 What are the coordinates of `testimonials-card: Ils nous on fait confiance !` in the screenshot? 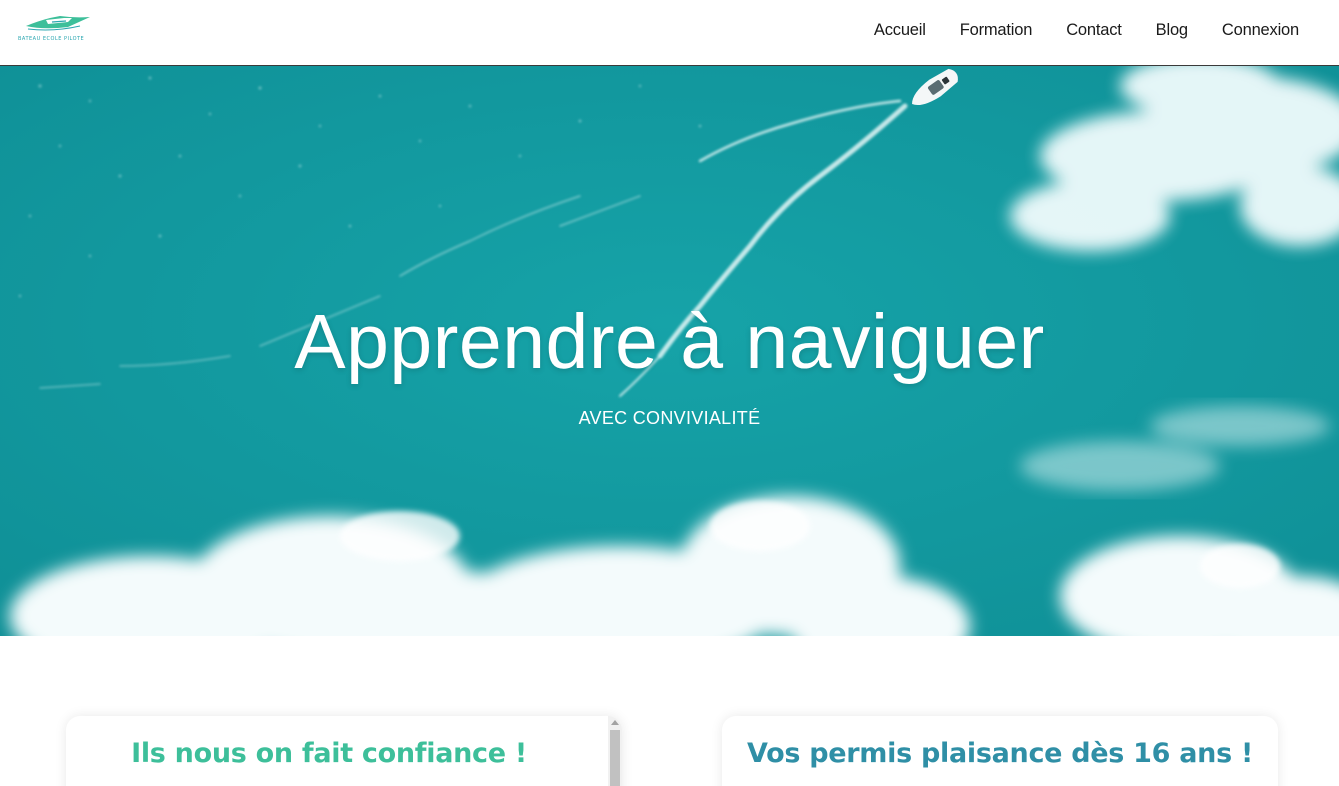 It's located at (344, 751).